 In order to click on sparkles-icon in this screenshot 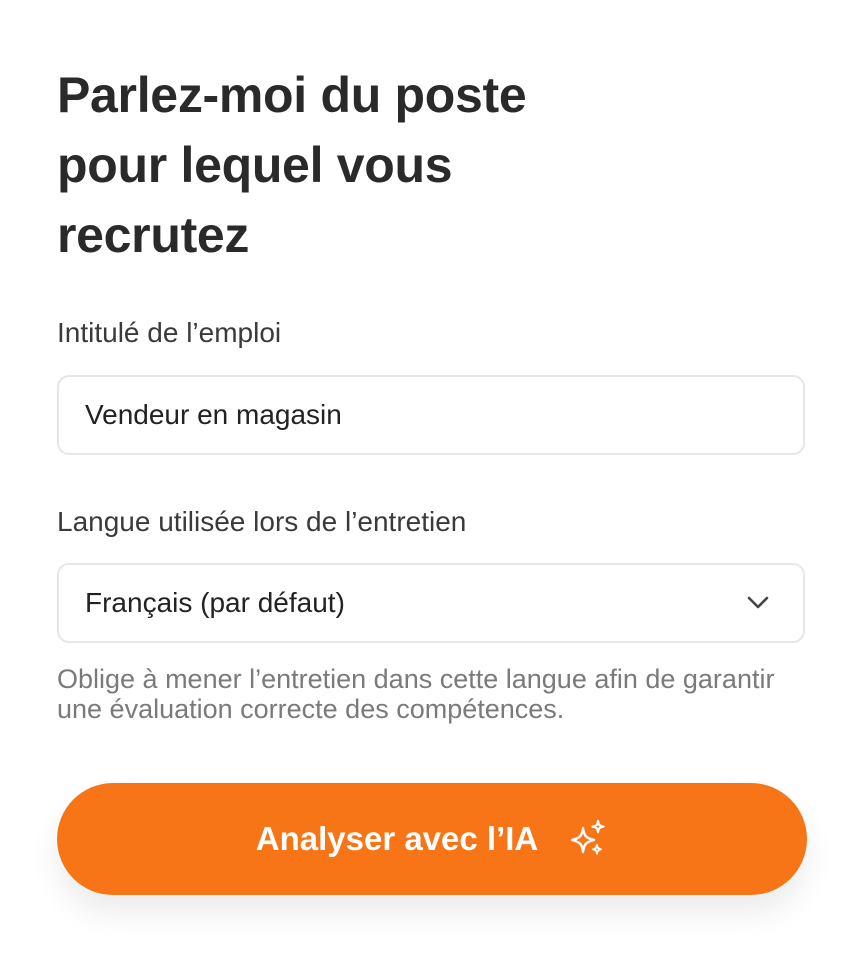, I will do `click(588, 839)`.